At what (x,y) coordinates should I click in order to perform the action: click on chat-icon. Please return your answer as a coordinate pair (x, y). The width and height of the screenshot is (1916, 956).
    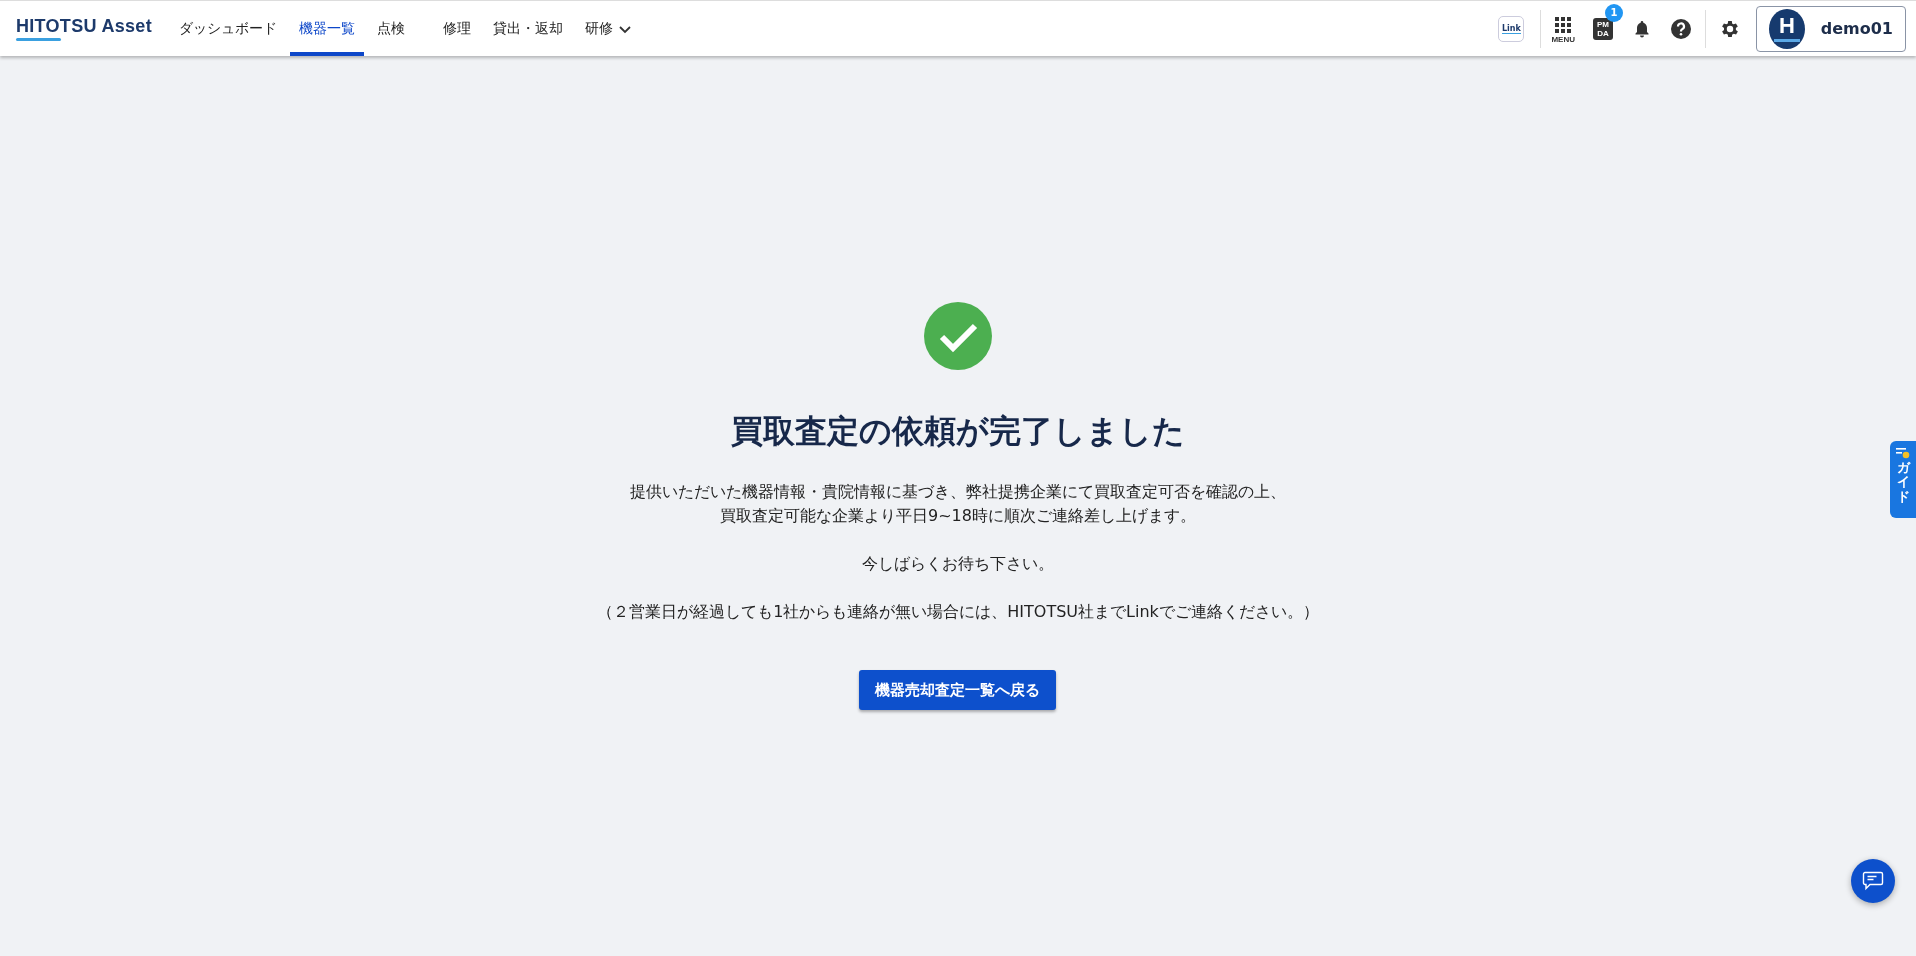
    Looking at the image, I should click on (1873, 881).